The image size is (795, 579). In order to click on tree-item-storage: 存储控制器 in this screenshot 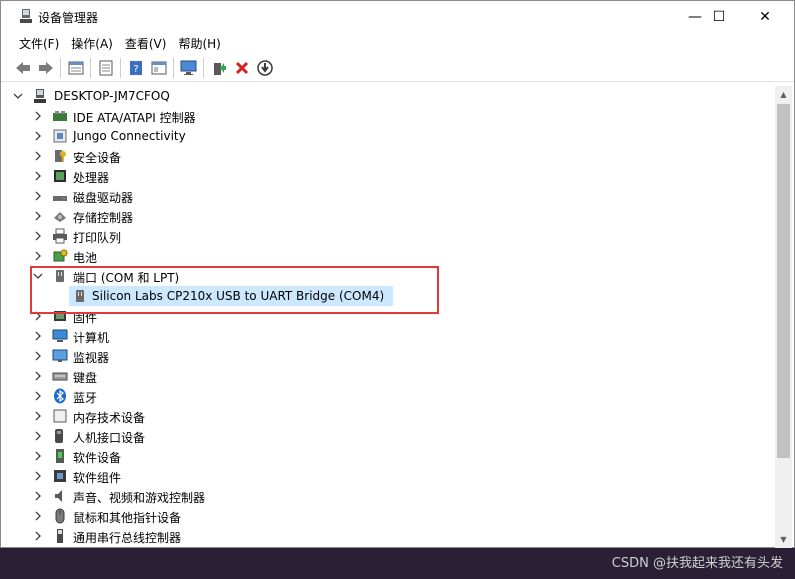, I will do `click(389, 216)`.